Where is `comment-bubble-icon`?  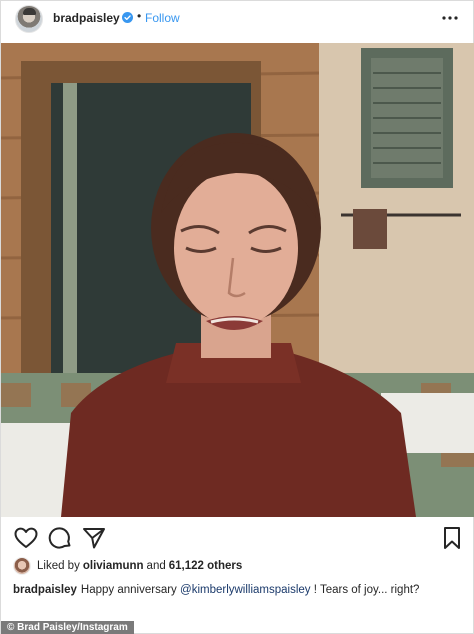 comment-bubble-icon is located at coordinates (60, 538).